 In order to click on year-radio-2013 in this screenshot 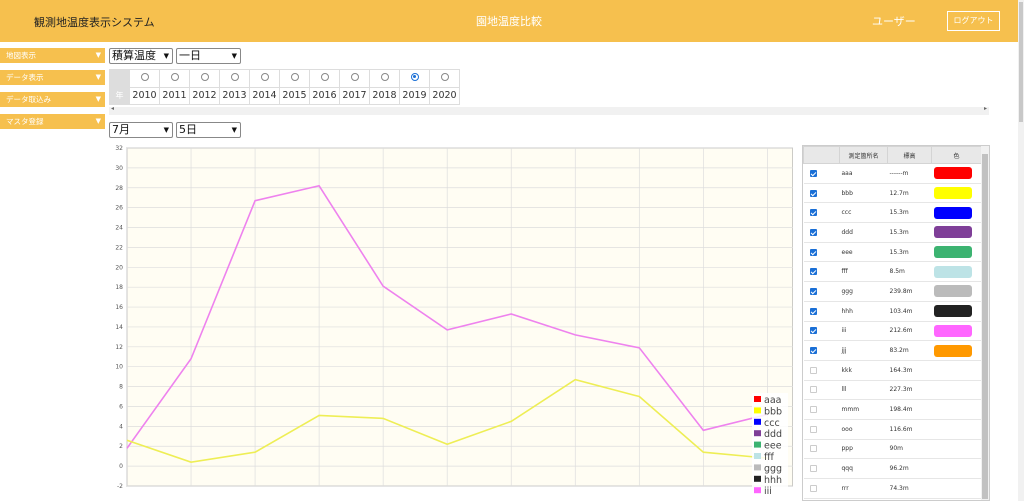, I will do `click(234, 78)`.